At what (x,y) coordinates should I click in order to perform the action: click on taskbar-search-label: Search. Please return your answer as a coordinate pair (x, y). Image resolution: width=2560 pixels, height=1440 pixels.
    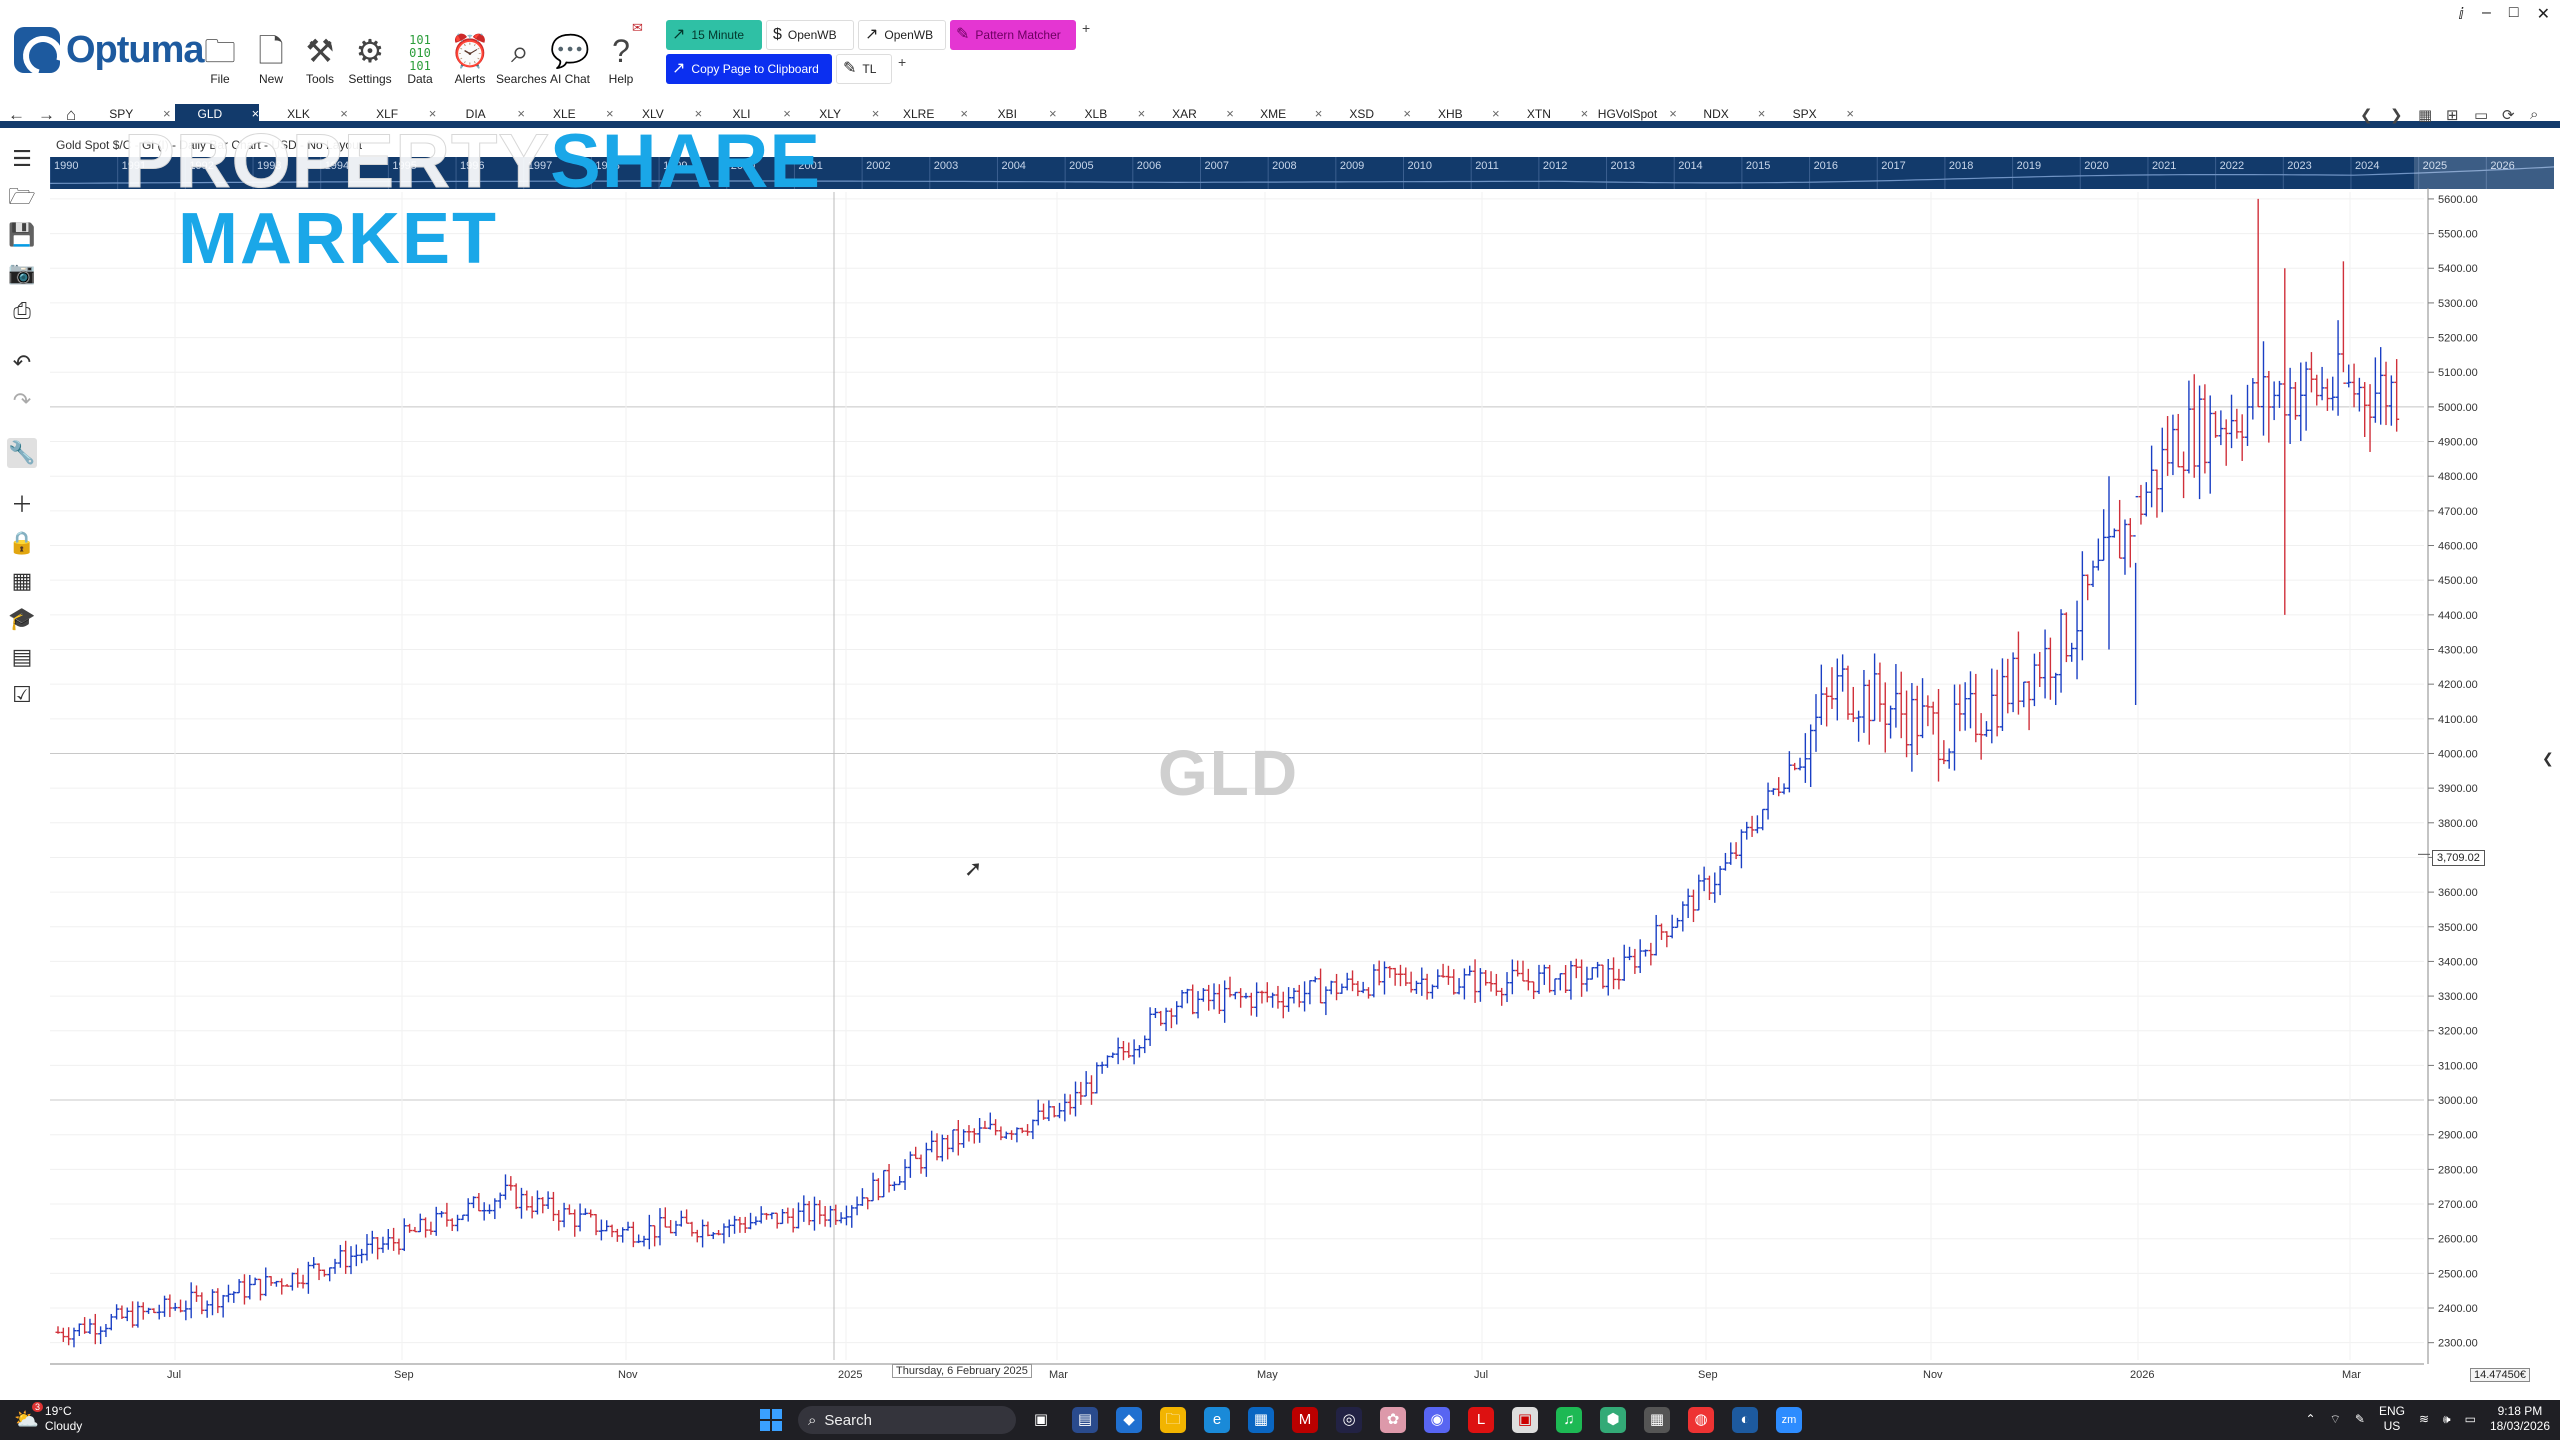
    Looking at the image, I should click on (848, 1420).